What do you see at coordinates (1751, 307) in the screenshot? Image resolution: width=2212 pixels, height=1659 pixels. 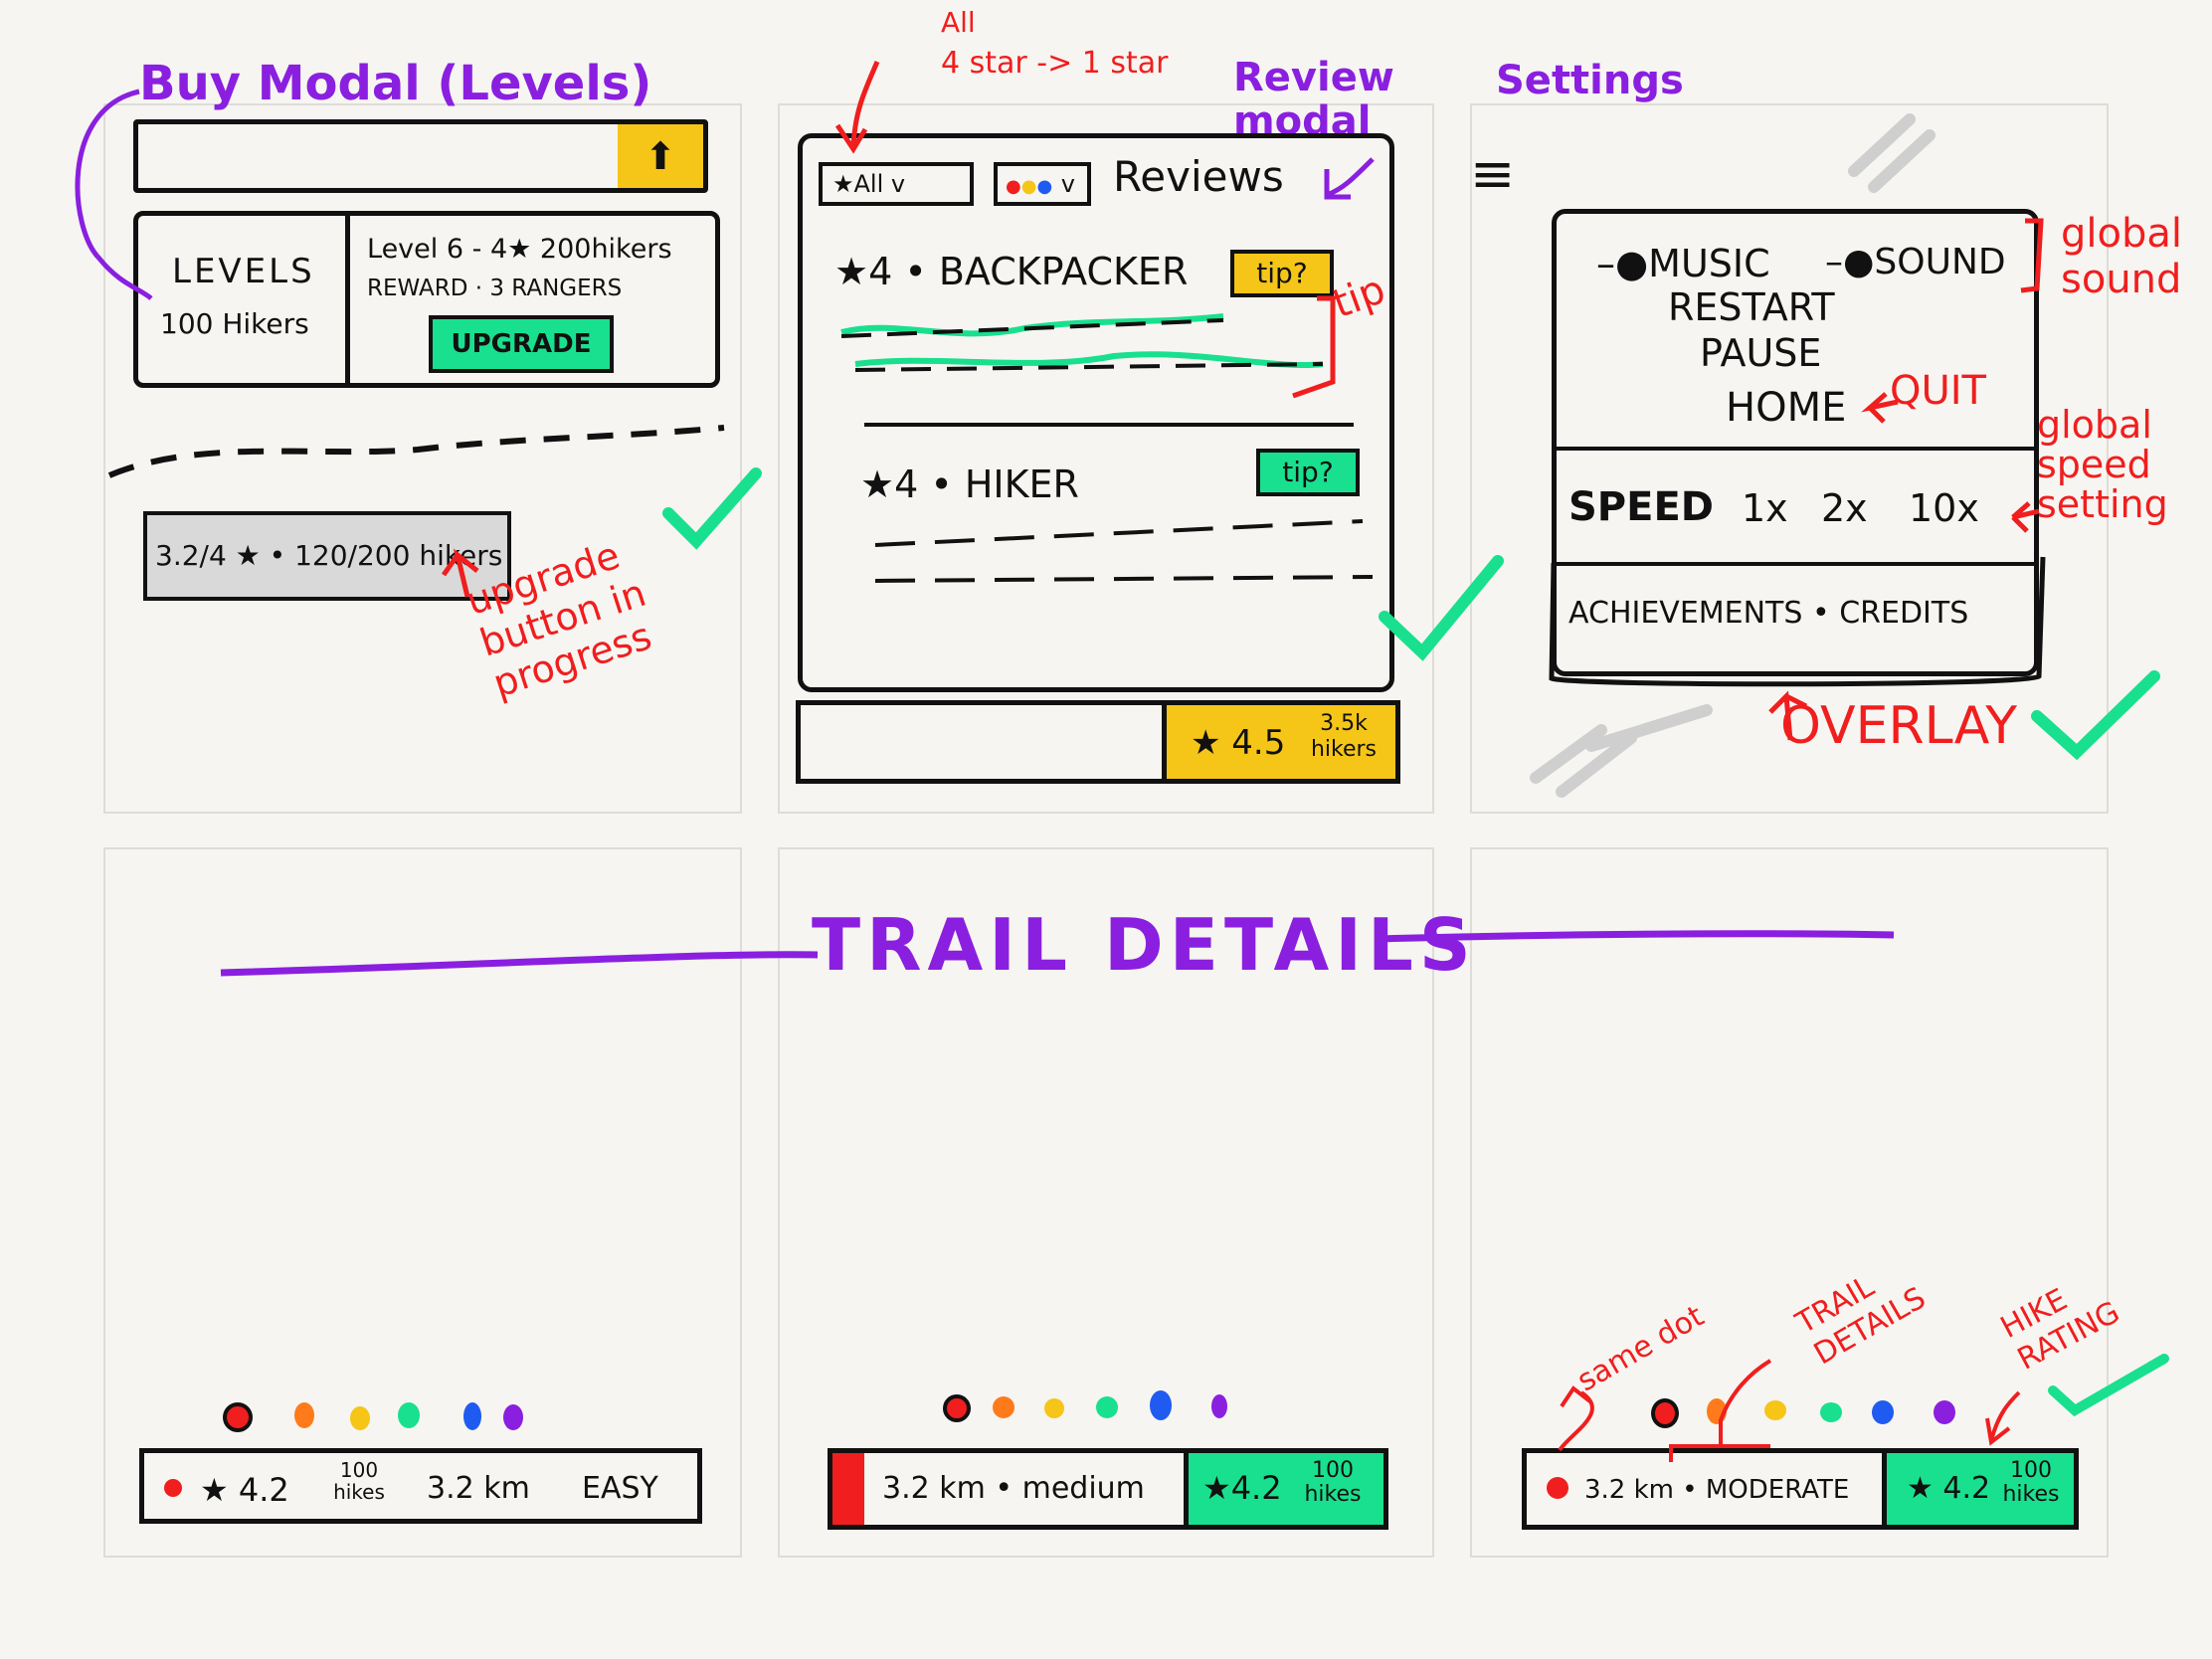 I see `restart-button: RESTART` at bounding box center [1751, 307].